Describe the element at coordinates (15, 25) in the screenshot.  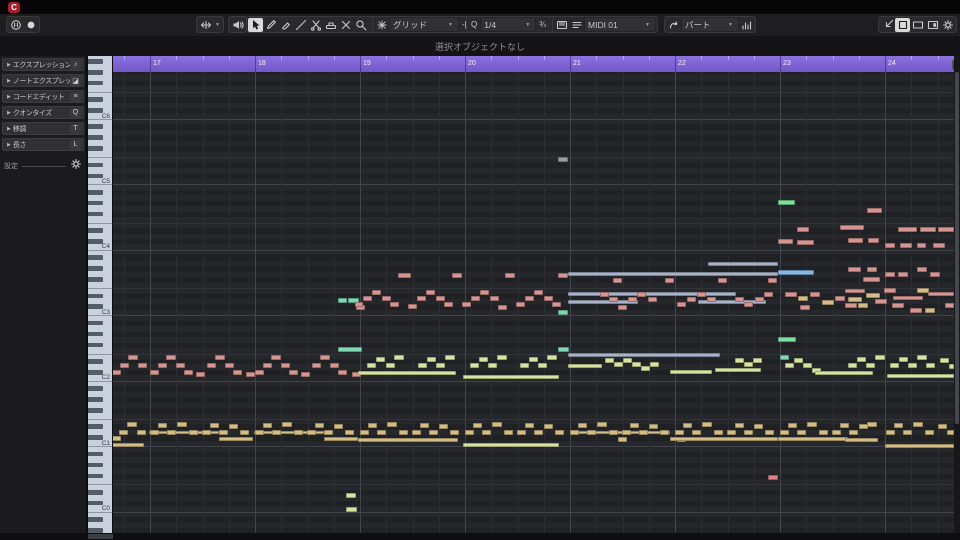
I see `solo-editor-button` at that location.